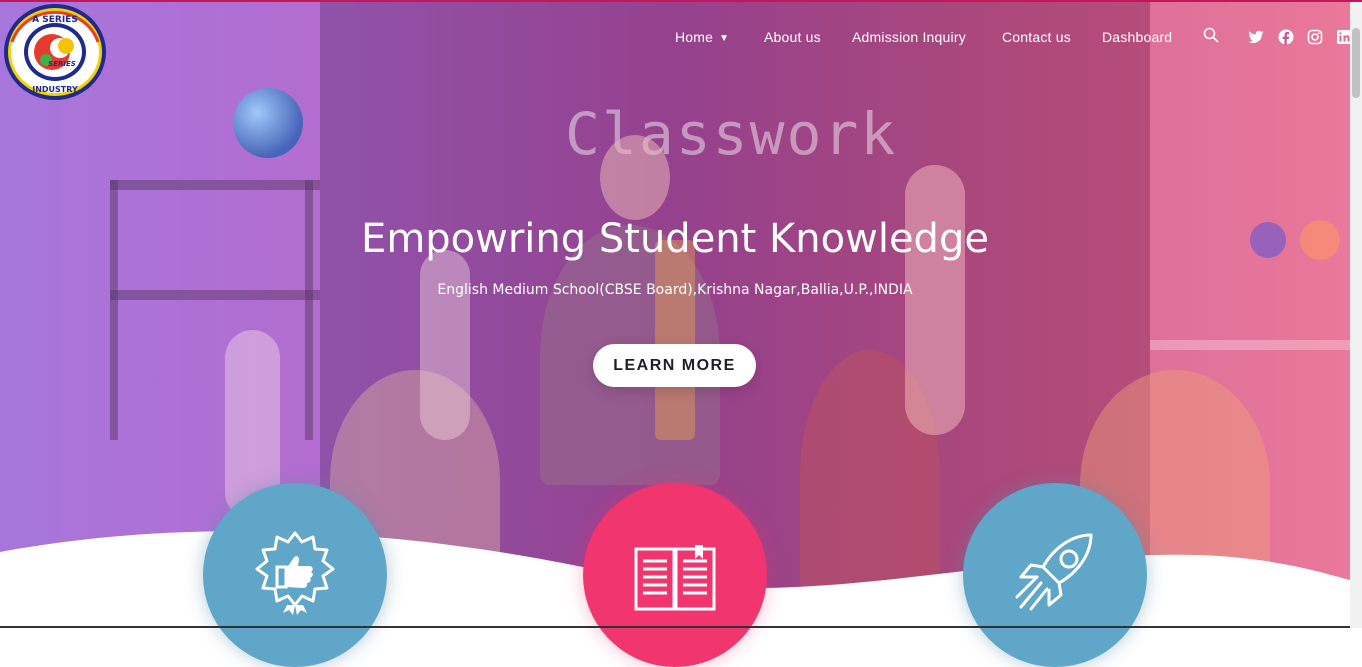 The height and width of the screenshot is (667, 1362). Describe the element at coordinates (675, 578) in the screenshot. I see `open-book-icon` at that location.